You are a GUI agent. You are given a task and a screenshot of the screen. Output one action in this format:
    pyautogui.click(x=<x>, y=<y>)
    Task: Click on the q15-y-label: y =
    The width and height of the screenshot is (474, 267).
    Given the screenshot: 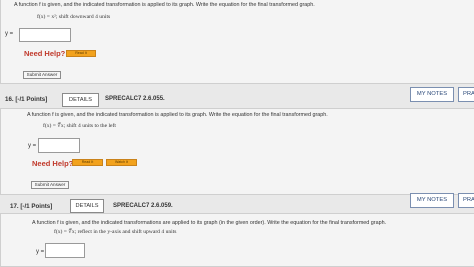 What is the action you would take?
    pyautogui.click(x=9, y=34)
    